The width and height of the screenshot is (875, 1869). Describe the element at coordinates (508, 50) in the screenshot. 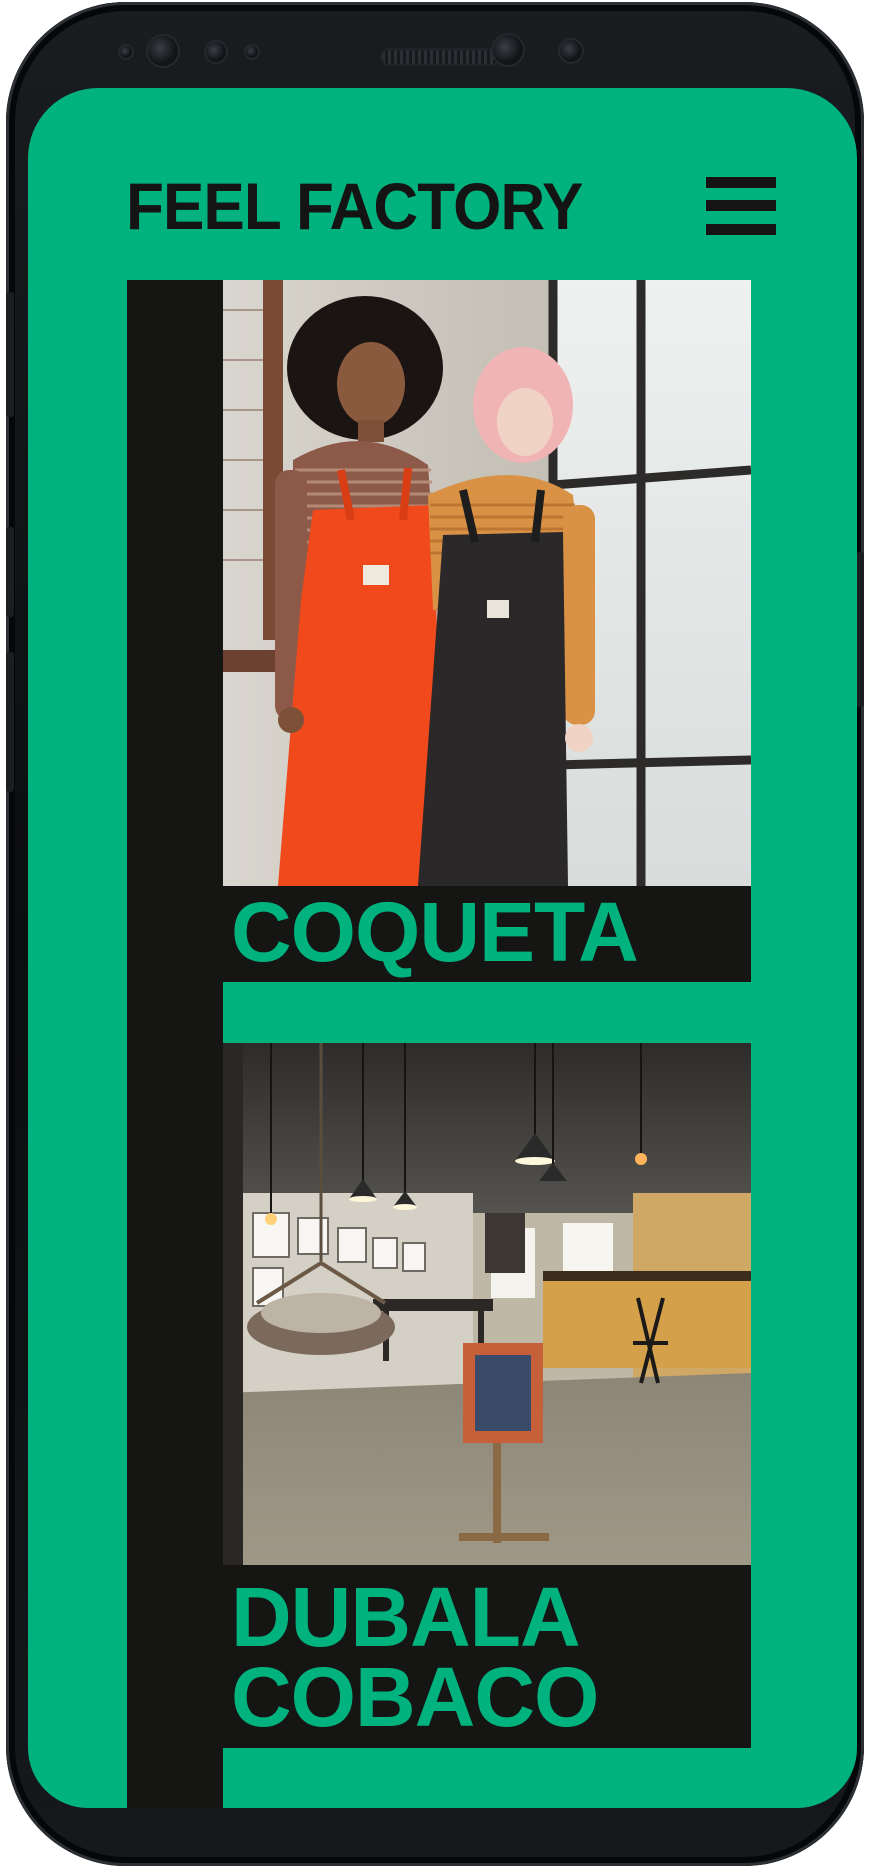

I see `iris-scanner-icon` at that location.